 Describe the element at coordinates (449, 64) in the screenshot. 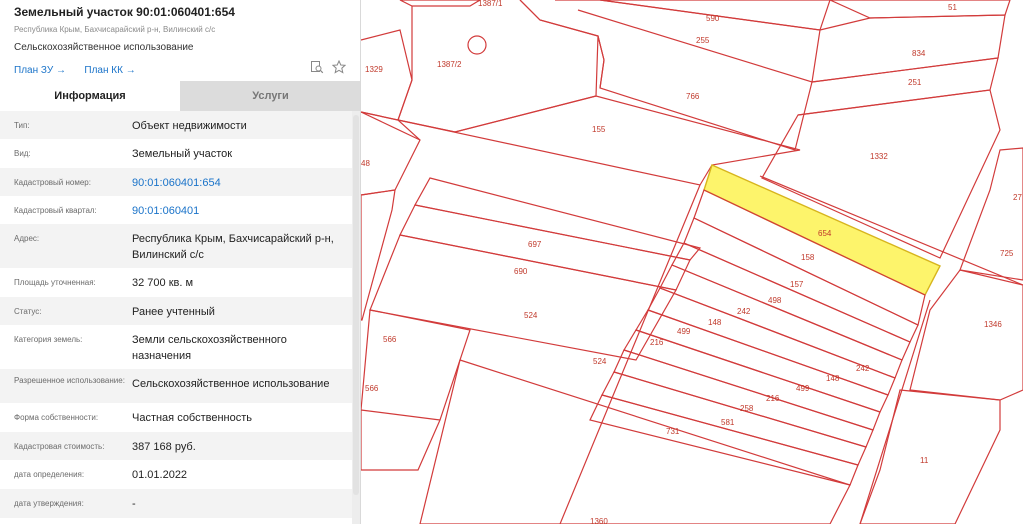

I see `label-1387-2: 1387/2` at that location.